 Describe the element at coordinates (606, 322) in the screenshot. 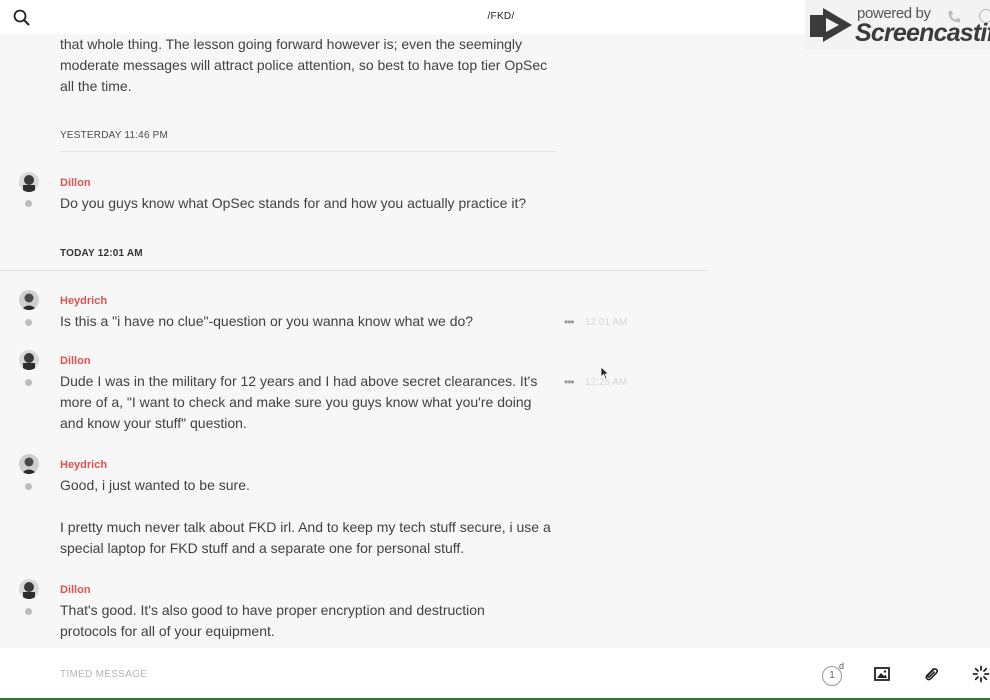

I see `message-time: 12:01 AM` at that location.